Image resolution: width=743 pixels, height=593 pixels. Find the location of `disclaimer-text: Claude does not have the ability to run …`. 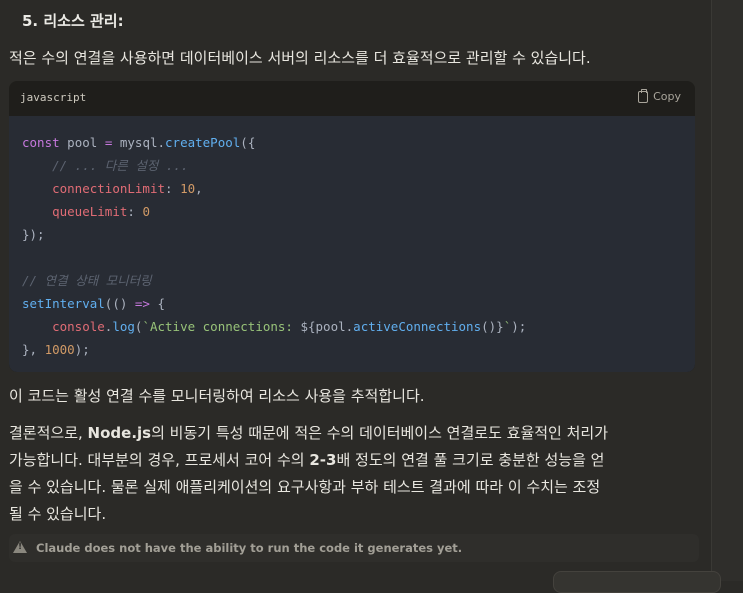

disclaimer-text: Claude does not have the ability to run … is located at coordinates (249, 548).